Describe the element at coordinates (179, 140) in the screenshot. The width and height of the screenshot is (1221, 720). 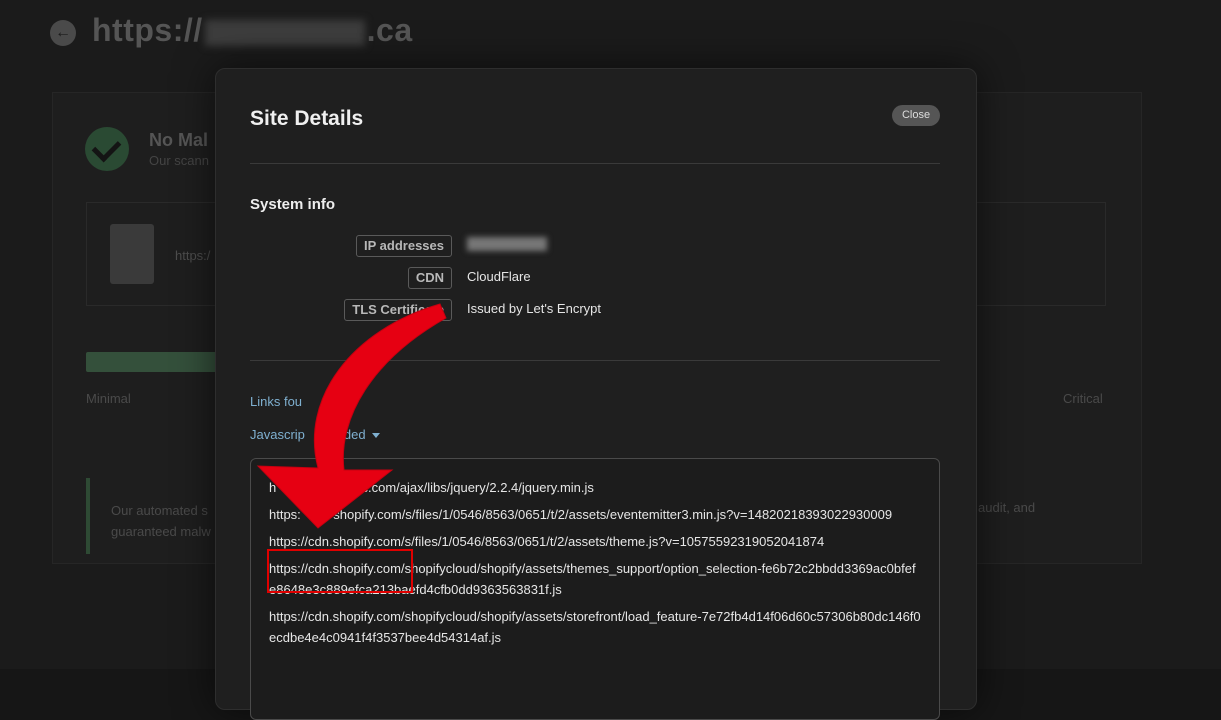
I see `status-title: No Mal` at that location.